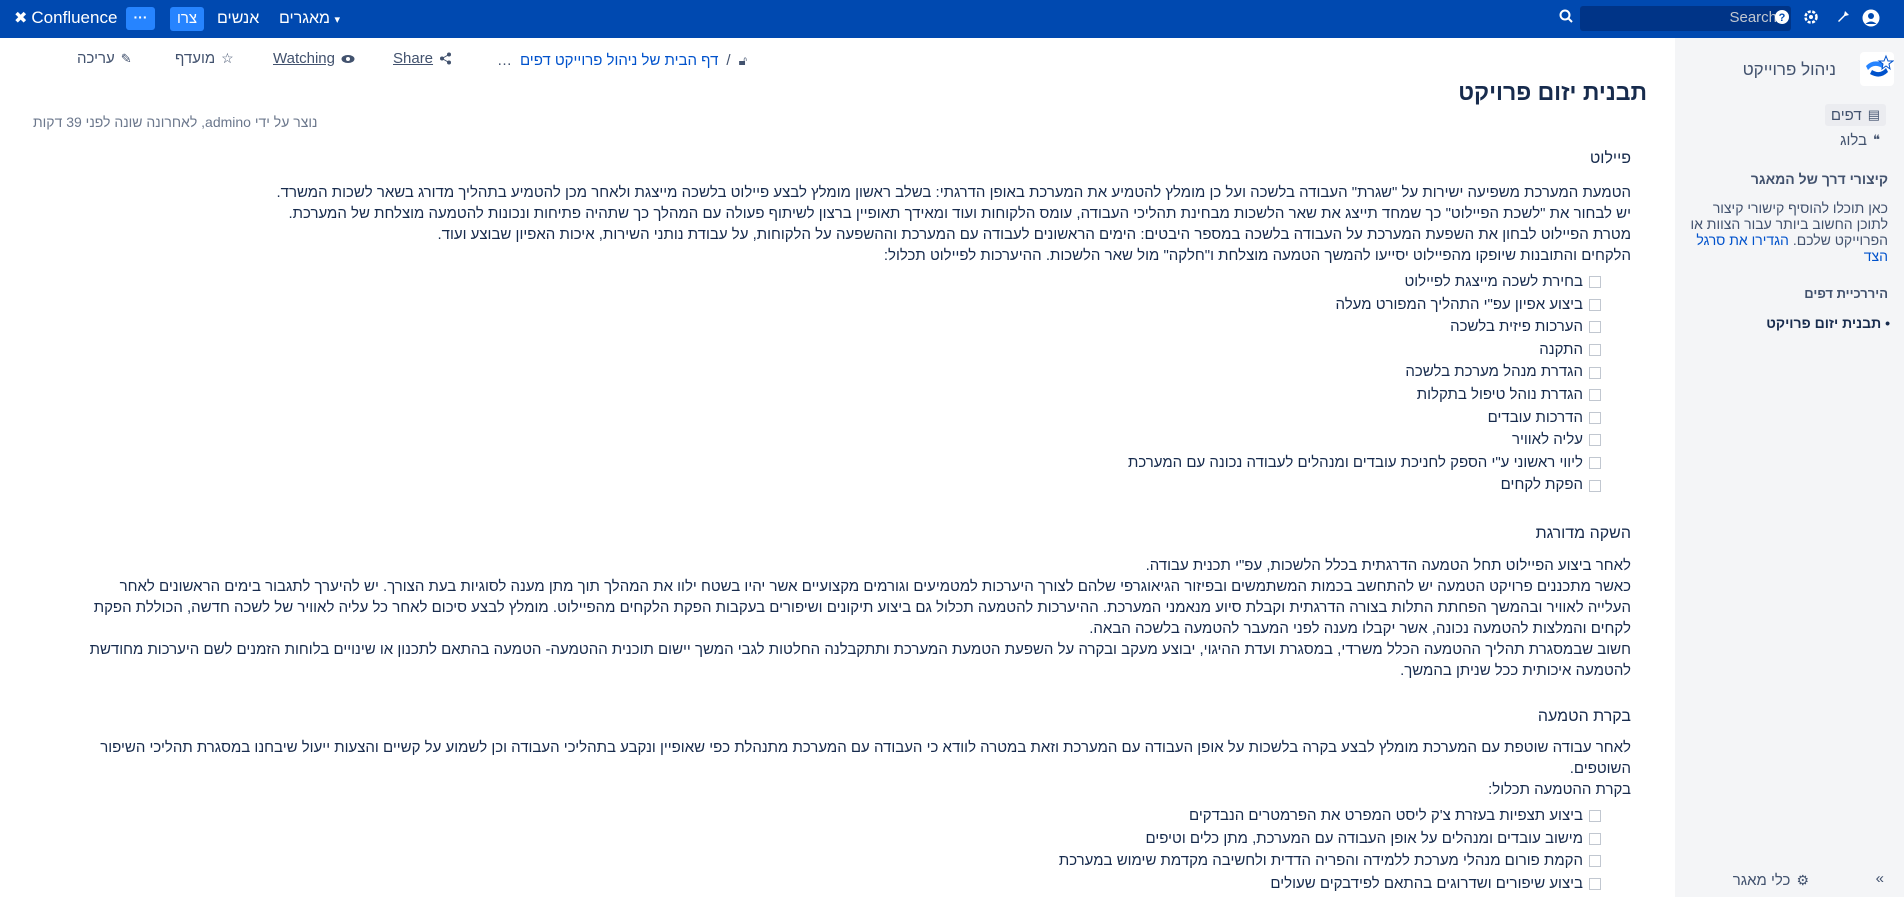 Image resolution: width=1904 pixels, height=897 pixels. Describe the element at coordinates (126, 58) in the screenshot. I see `pencil-icon: ✎` at that location.